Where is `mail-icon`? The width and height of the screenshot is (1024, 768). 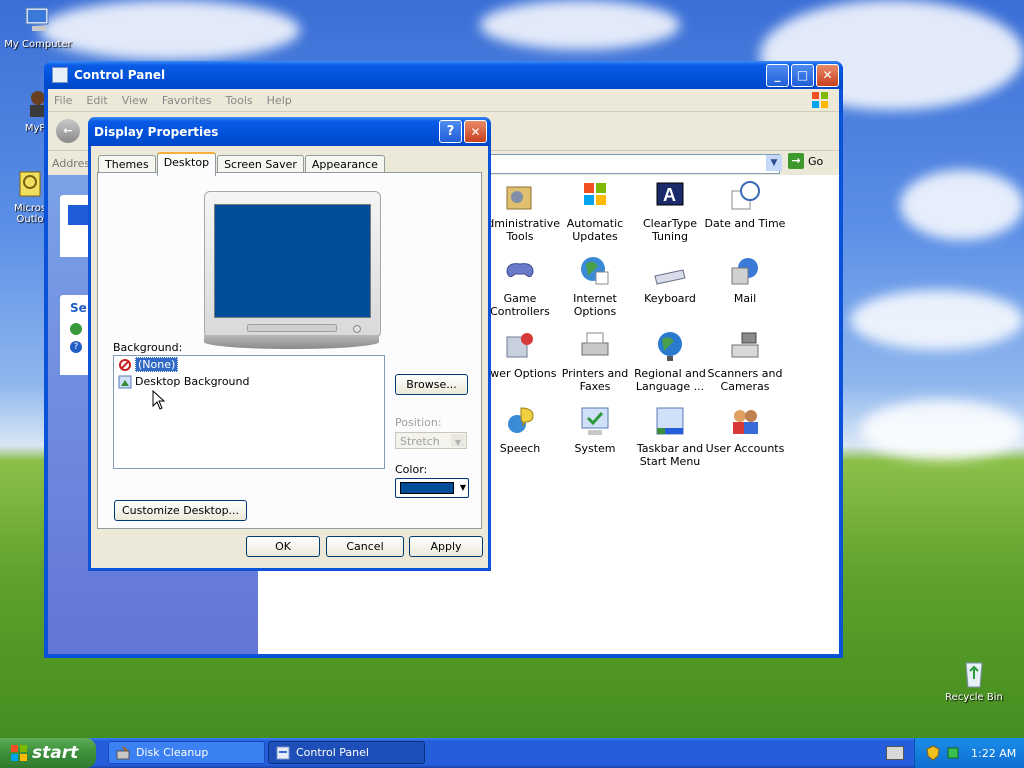
mail-icon is located at coordinates (745, 271).